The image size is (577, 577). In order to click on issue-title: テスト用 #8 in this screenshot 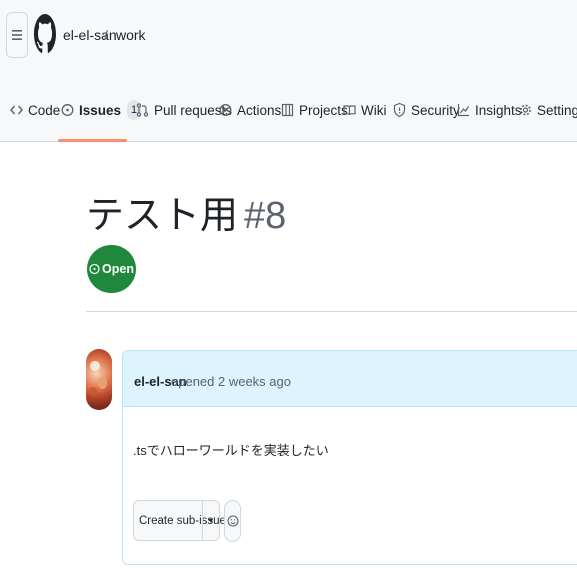, I will do `click(186, 211)`.